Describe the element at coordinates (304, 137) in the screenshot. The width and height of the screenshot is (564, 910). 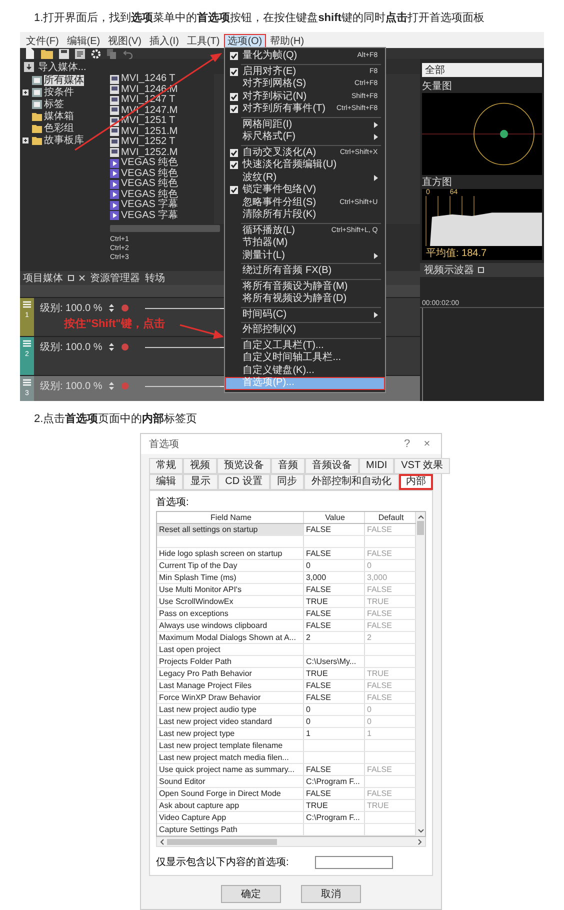
I see `menu-item: 标尺格式(F)` at that location.